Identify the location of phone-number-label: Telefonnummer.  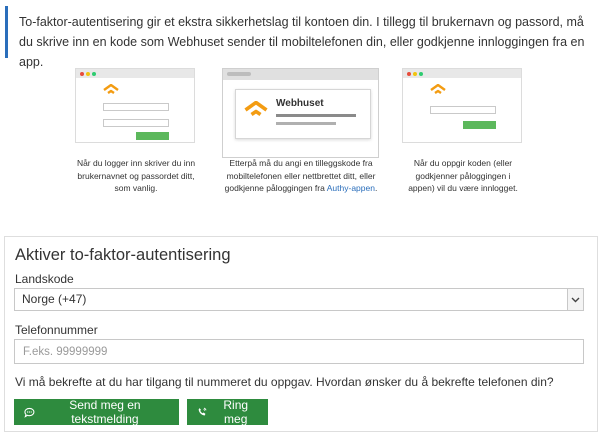
(56, 330).